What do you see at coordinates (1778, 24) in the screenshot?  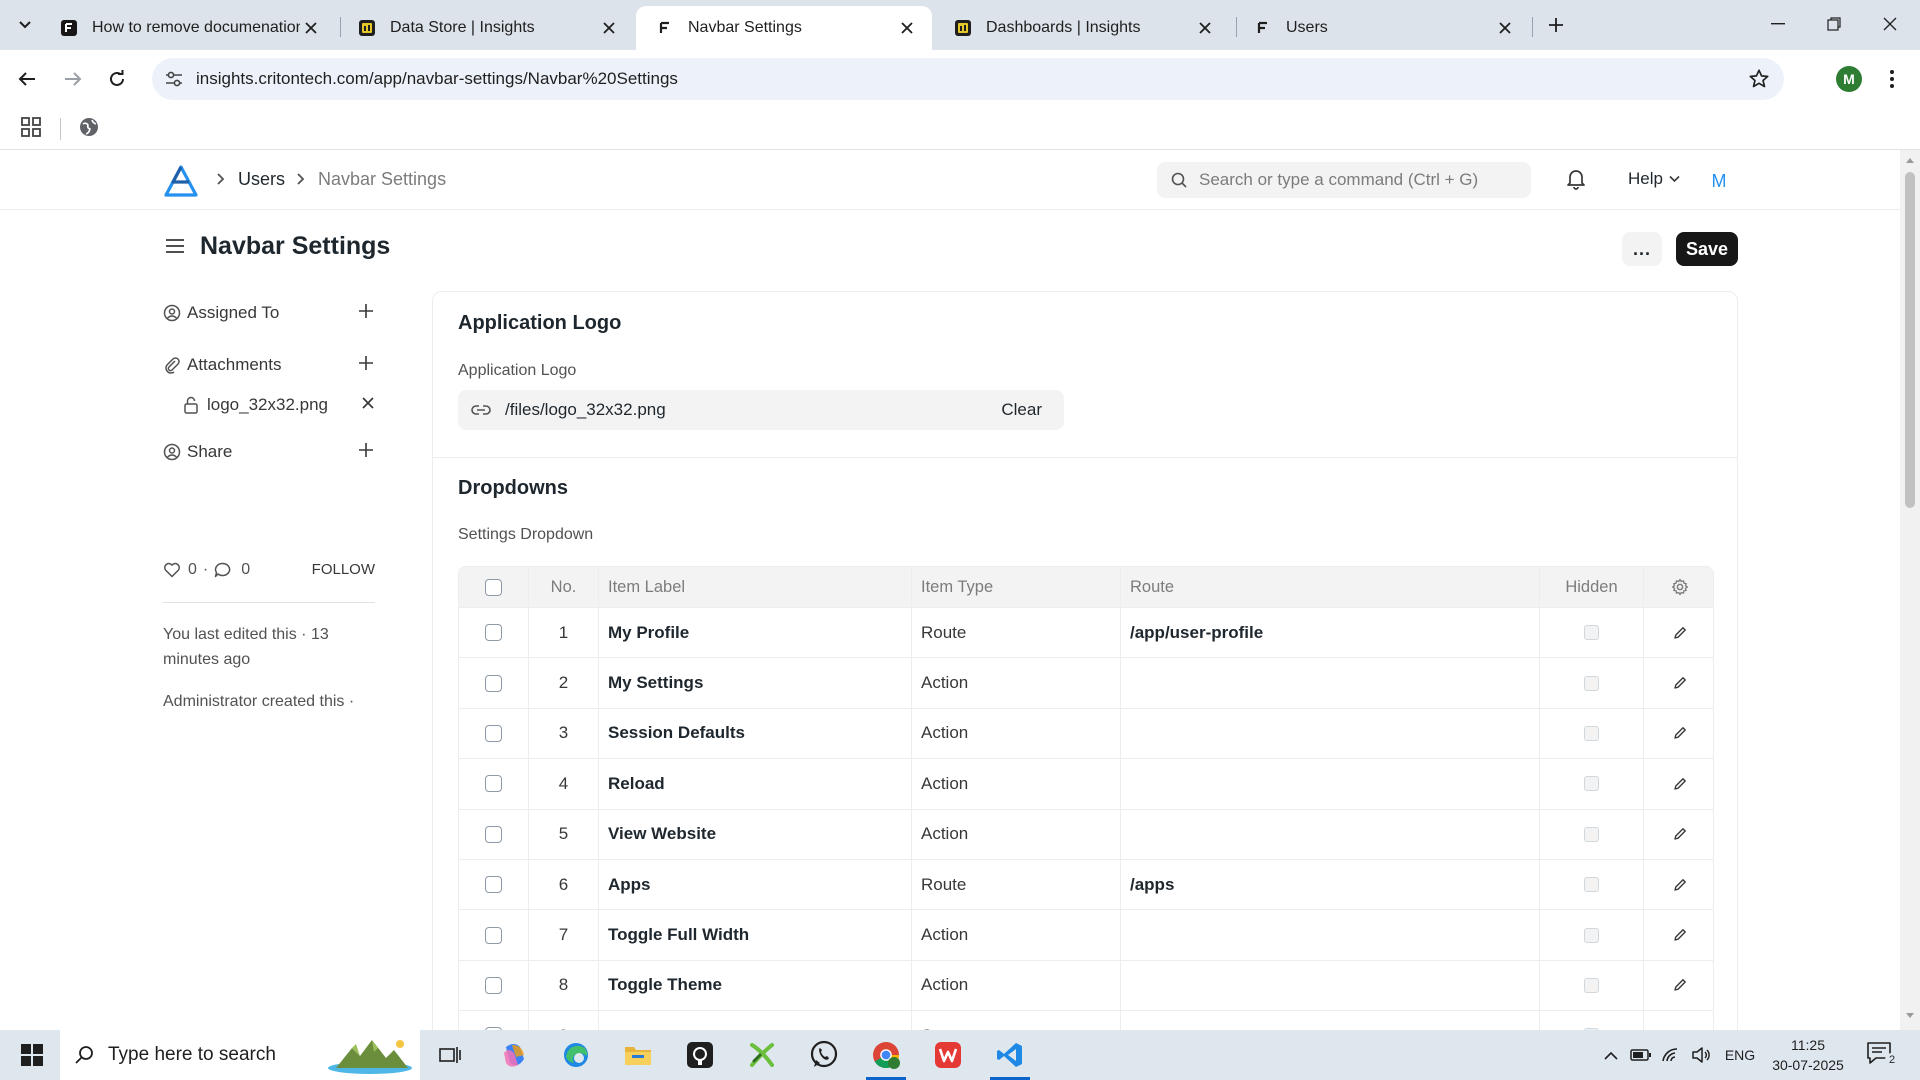 I see `minimize-button` at bounding box center [1778, 24].